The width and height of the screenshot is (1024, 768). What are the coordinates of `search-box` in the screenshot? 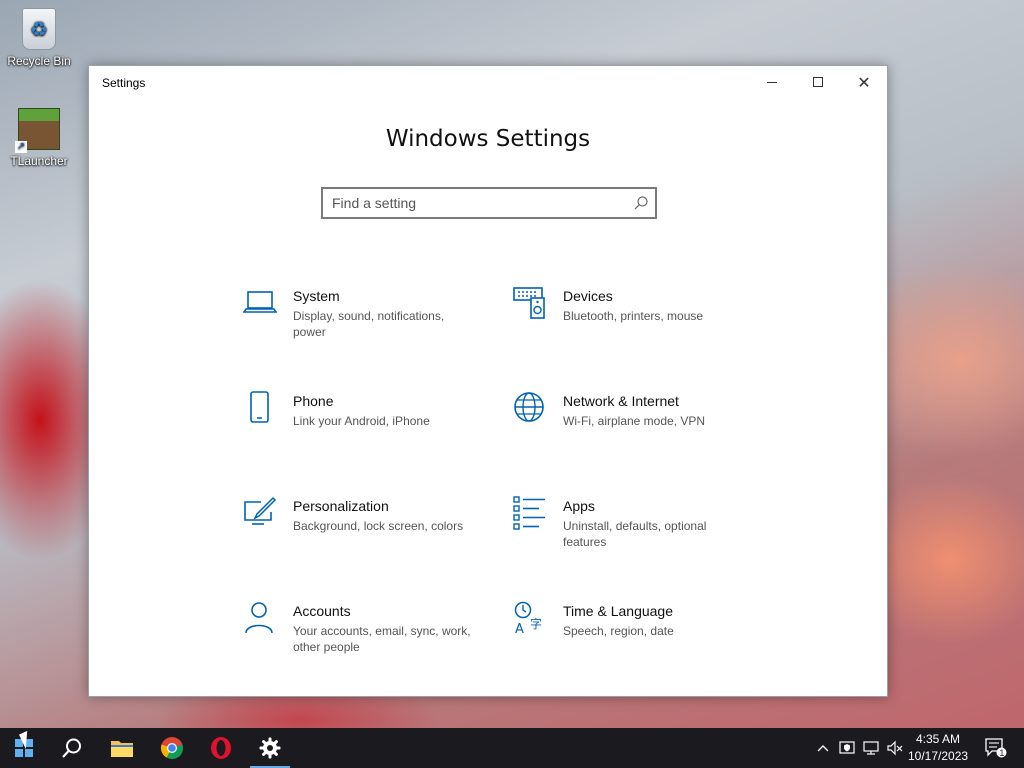 It's located at (489, 203).